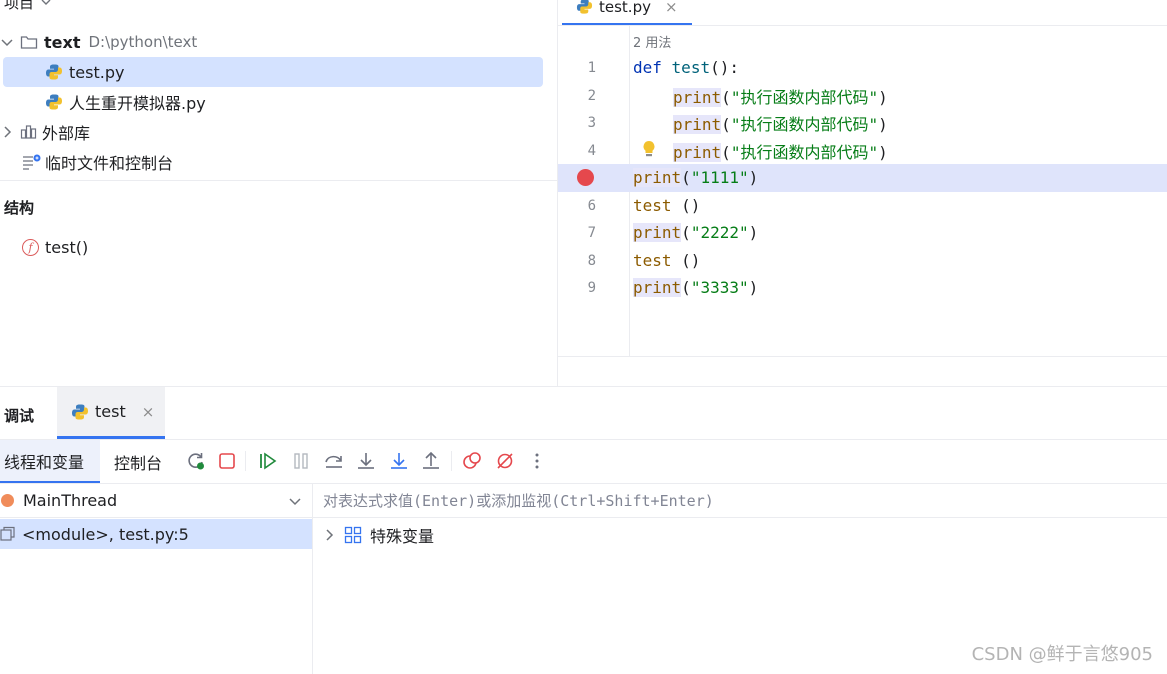 The image size is (1167, 674). I want to click on watermark: CSDN @鲜于言悠905, so click(1062, 654).